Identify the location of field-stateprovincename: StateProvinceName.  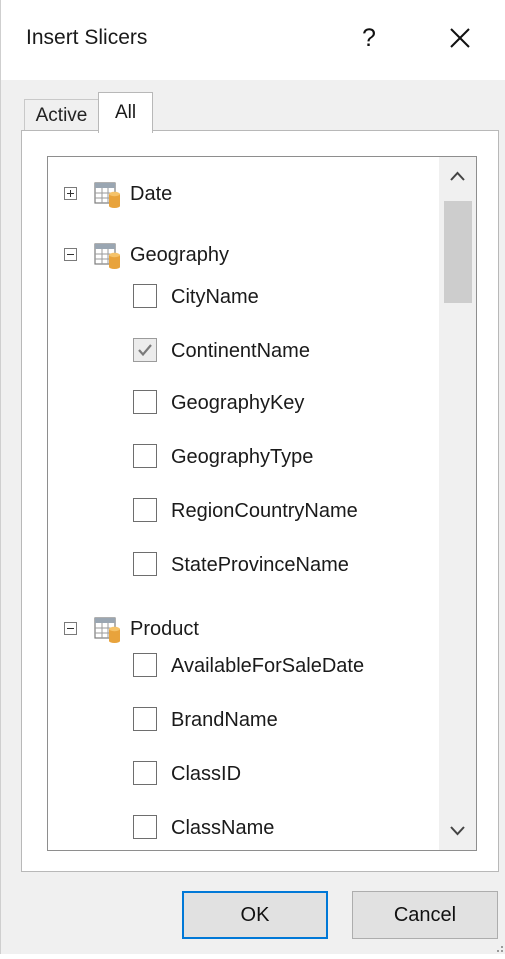
(278, 566).